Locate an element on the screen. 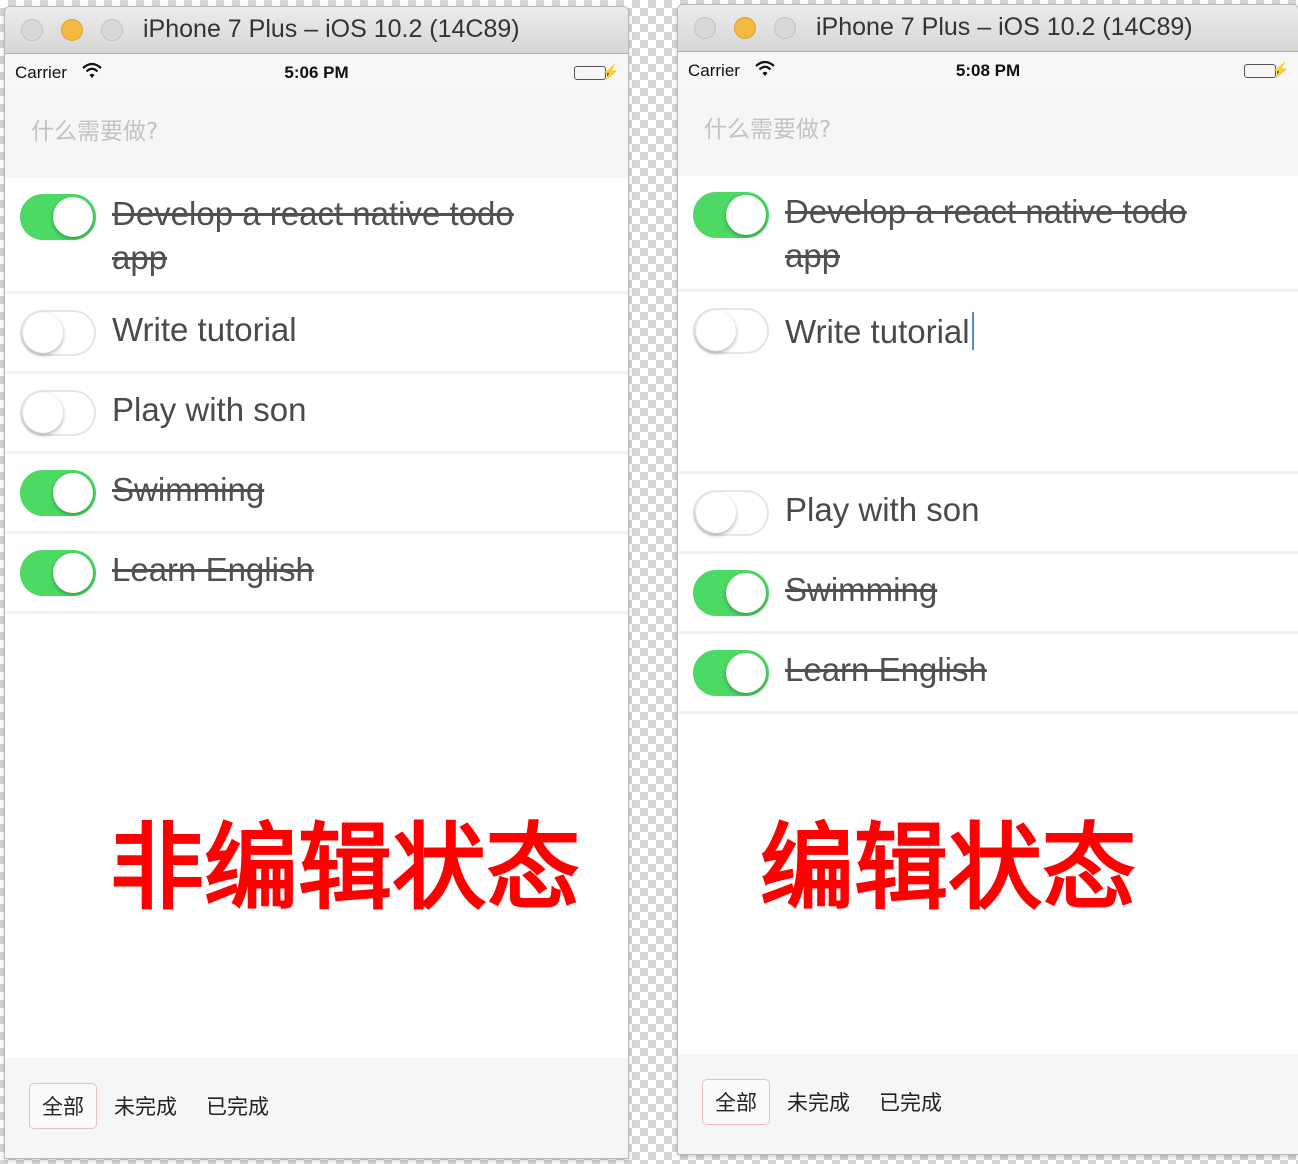  status-bar: Carrier 5:08 PM ⚡ is located at coordinates (988, 70).